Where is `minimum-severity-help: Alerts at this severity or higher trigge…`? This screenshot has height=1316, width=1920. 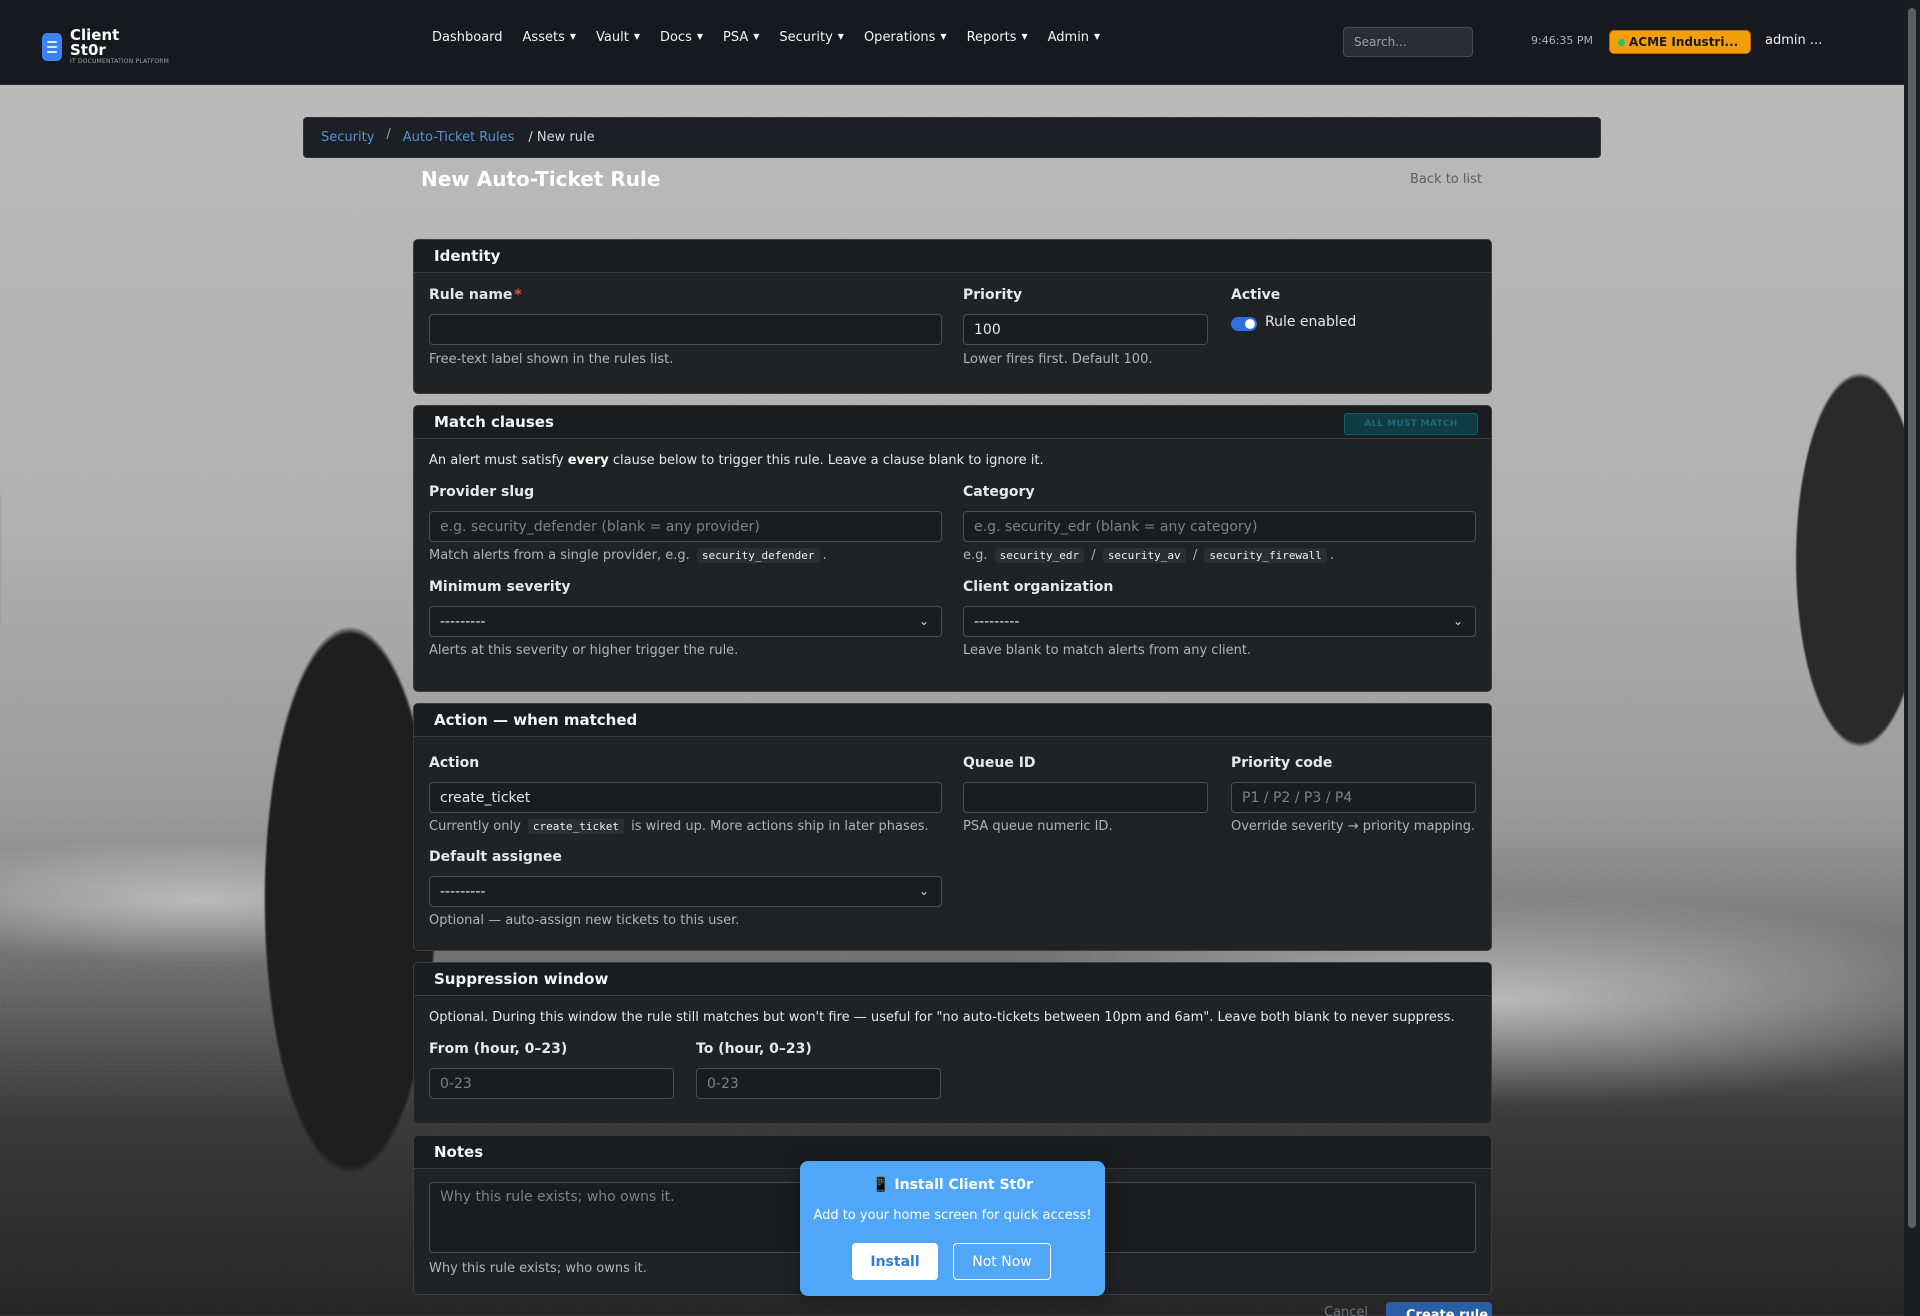 minimum-severity-help: Alerts at this severity or higher trigge… is located at coordinates (584, 650).